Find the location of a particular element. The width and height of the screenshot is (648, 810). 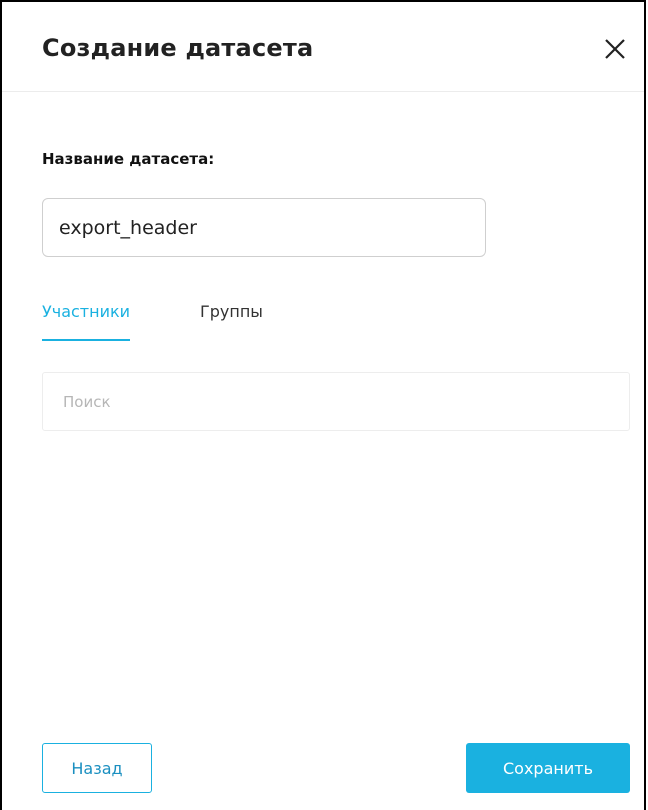

save-button: Сохранить is located at coordinates (548, 768).